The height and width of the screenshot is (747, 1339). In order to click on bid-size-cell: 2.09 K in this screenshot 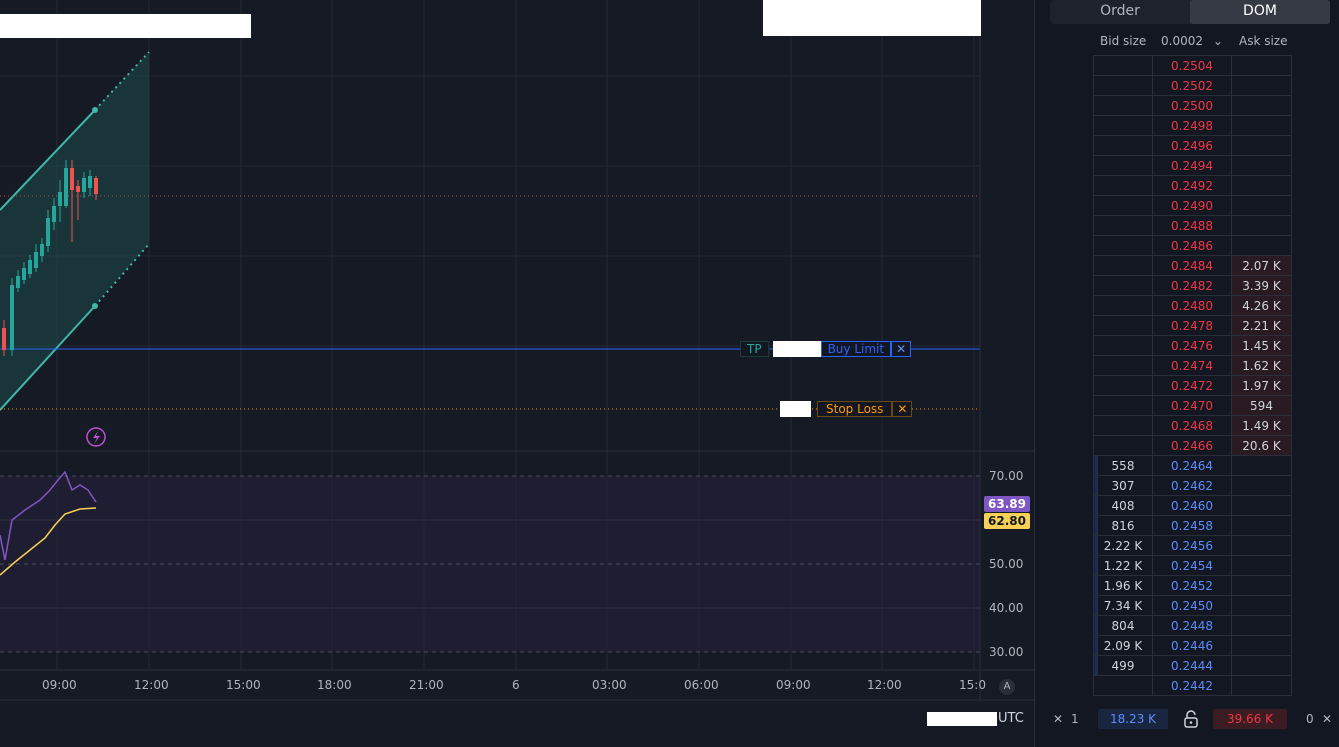, I will do `click(1123, 645)`.